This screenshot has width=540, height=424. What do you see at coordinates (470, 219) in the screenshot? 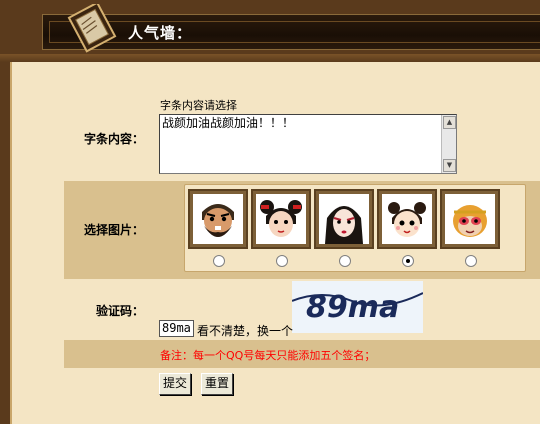
I see `avatar-monkey-king` at bounding box center [470, 219].